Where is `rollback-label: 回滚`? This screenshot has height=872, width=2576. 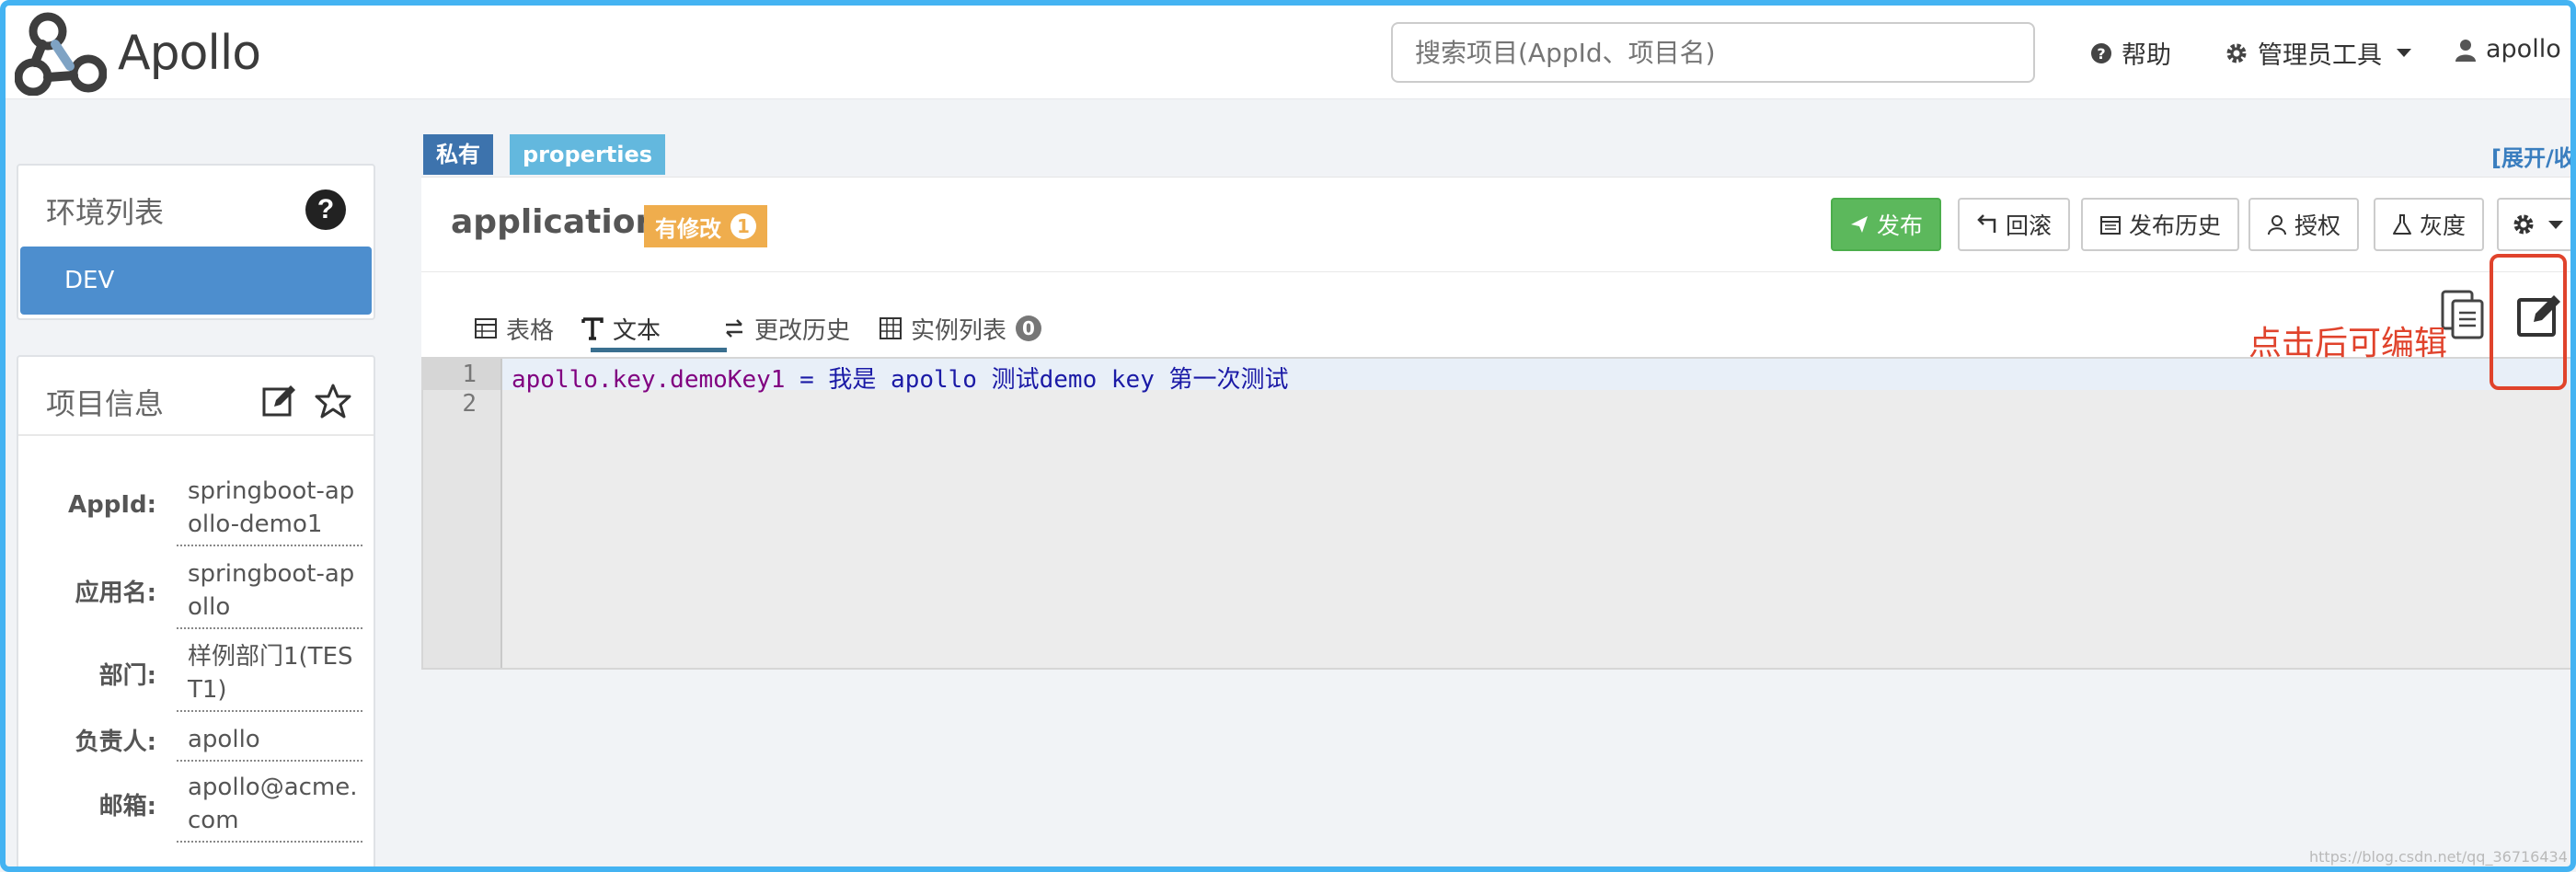
rollback-label: 回滚 is located at coordinates (2029, 225).